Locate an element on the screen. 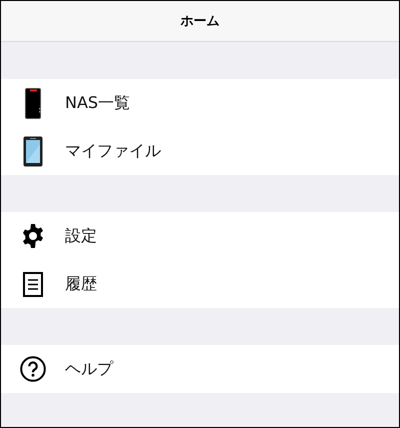 This screenshot has height=428, width=400. nas-device-icon is located at coordinates (33, 103).